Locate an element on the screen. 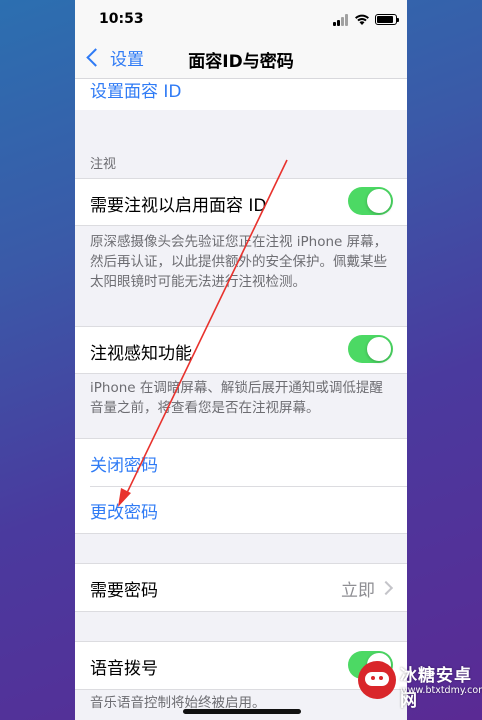 The image size is (482, 720). watermark: 冰糖安卓网 www.btxtdmy.com is located at coordinates (419, 685).